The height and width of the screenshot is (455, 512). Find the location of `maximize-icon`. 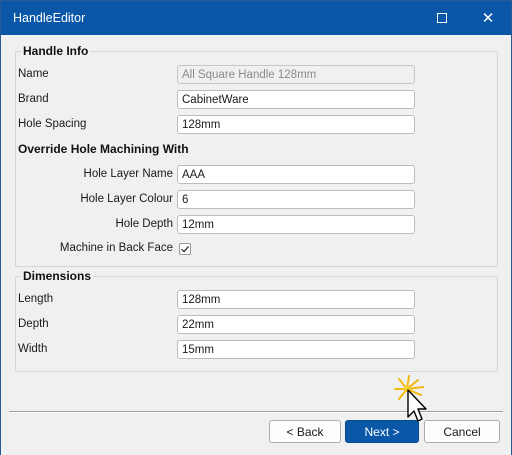

maximize-icon is located at coordinates (442, 18).